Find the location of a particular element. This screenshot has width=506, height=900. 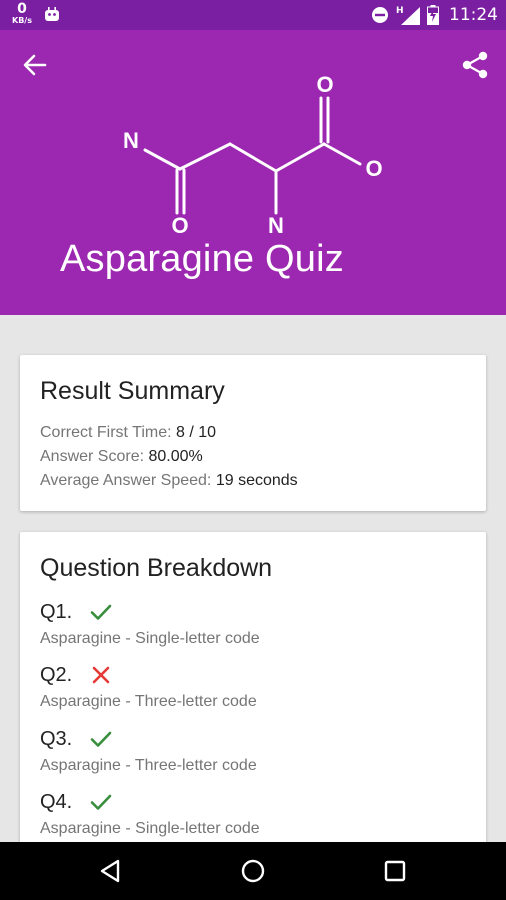

status-icons: H 11:24 is located at coordinates (434, 15).